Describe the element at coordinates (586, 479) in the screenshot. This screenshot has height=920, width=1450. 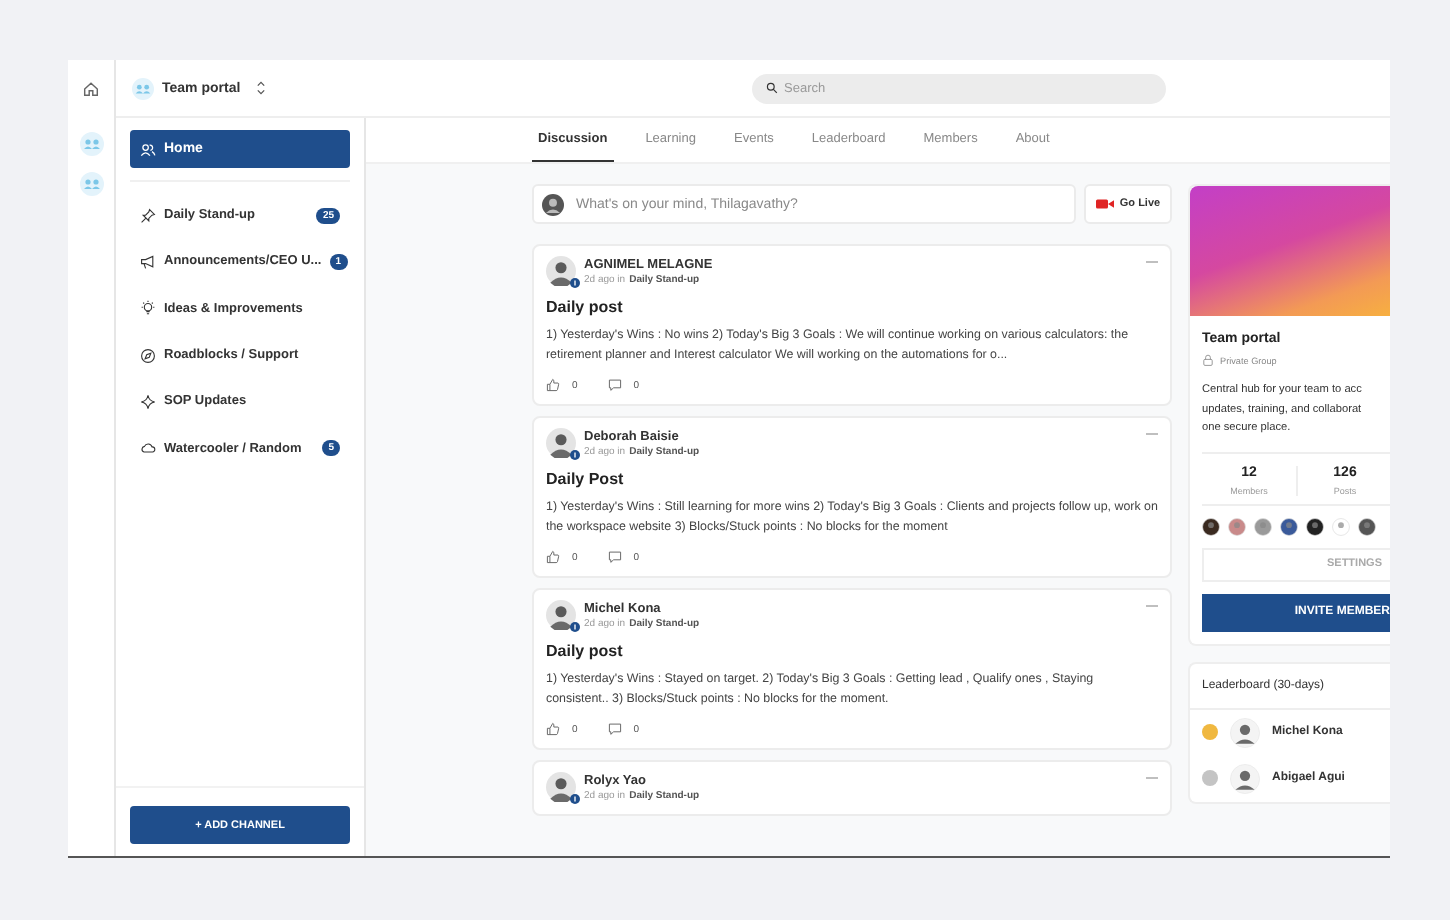
I see `post-title: Daily Post` at that location.